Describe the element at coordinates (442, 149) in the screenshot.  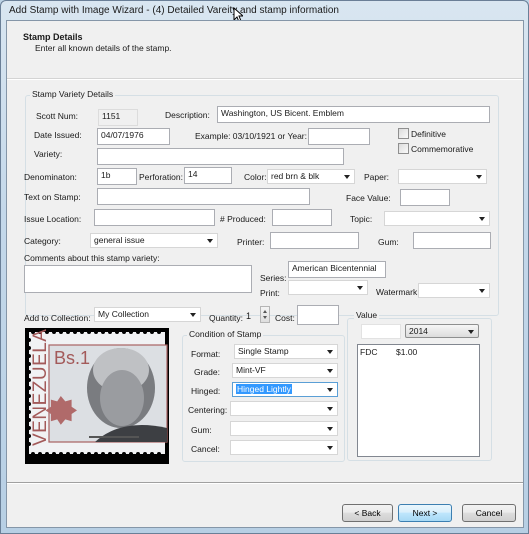
I see `commemorative-label: Commemorative` at that location.